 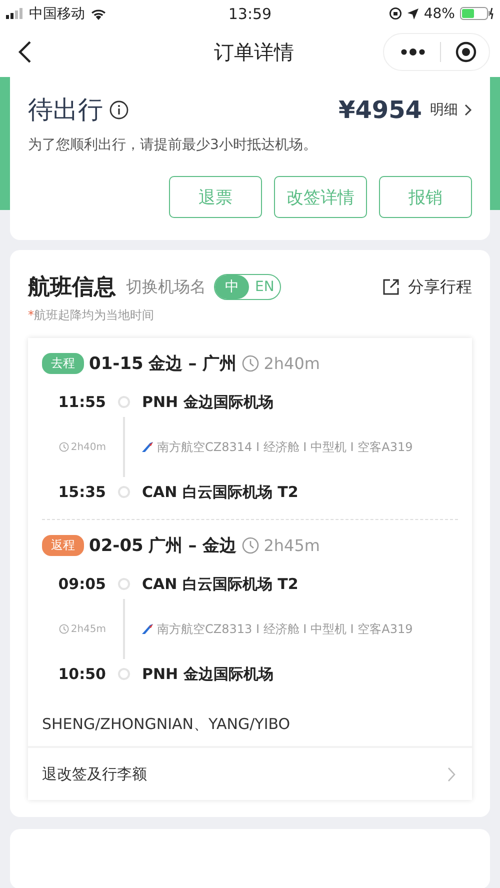 I want to click on departure-airport: CAN 白云国际机场 T2, so click(x=220, y=584).